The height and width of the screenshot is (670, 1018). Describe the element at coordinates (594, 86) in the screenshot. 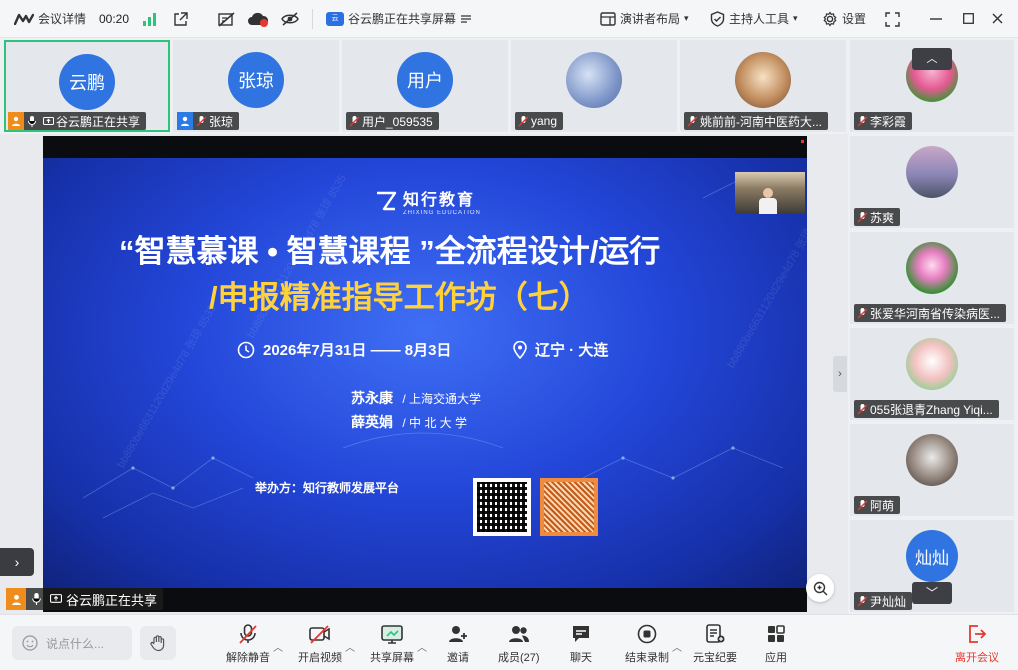

I see `participant-tile: yang` at that location.